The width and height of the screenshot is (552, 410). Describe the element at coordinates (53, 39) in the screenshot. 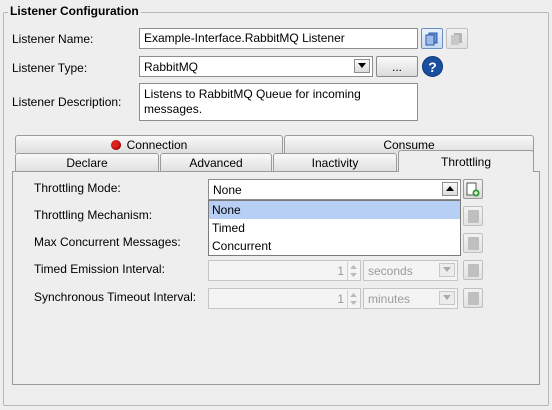

I see `listener-name-label: Listener Name:` at that location.